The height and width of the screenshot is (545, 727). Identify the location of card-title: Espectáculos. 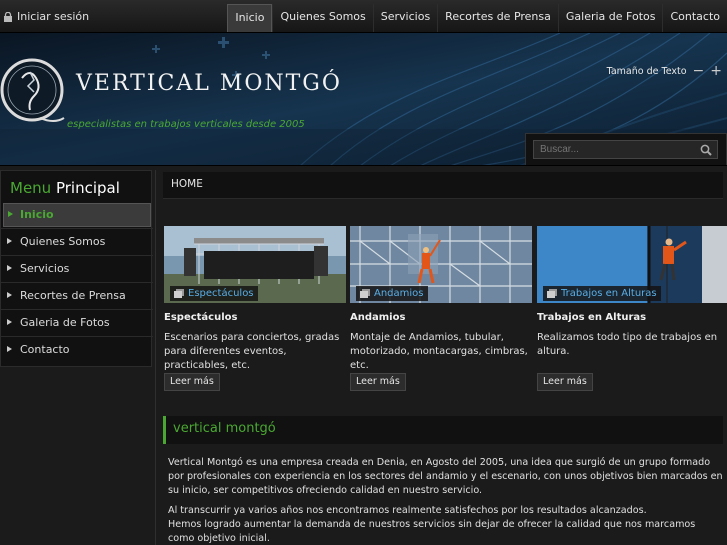
(201, 317).